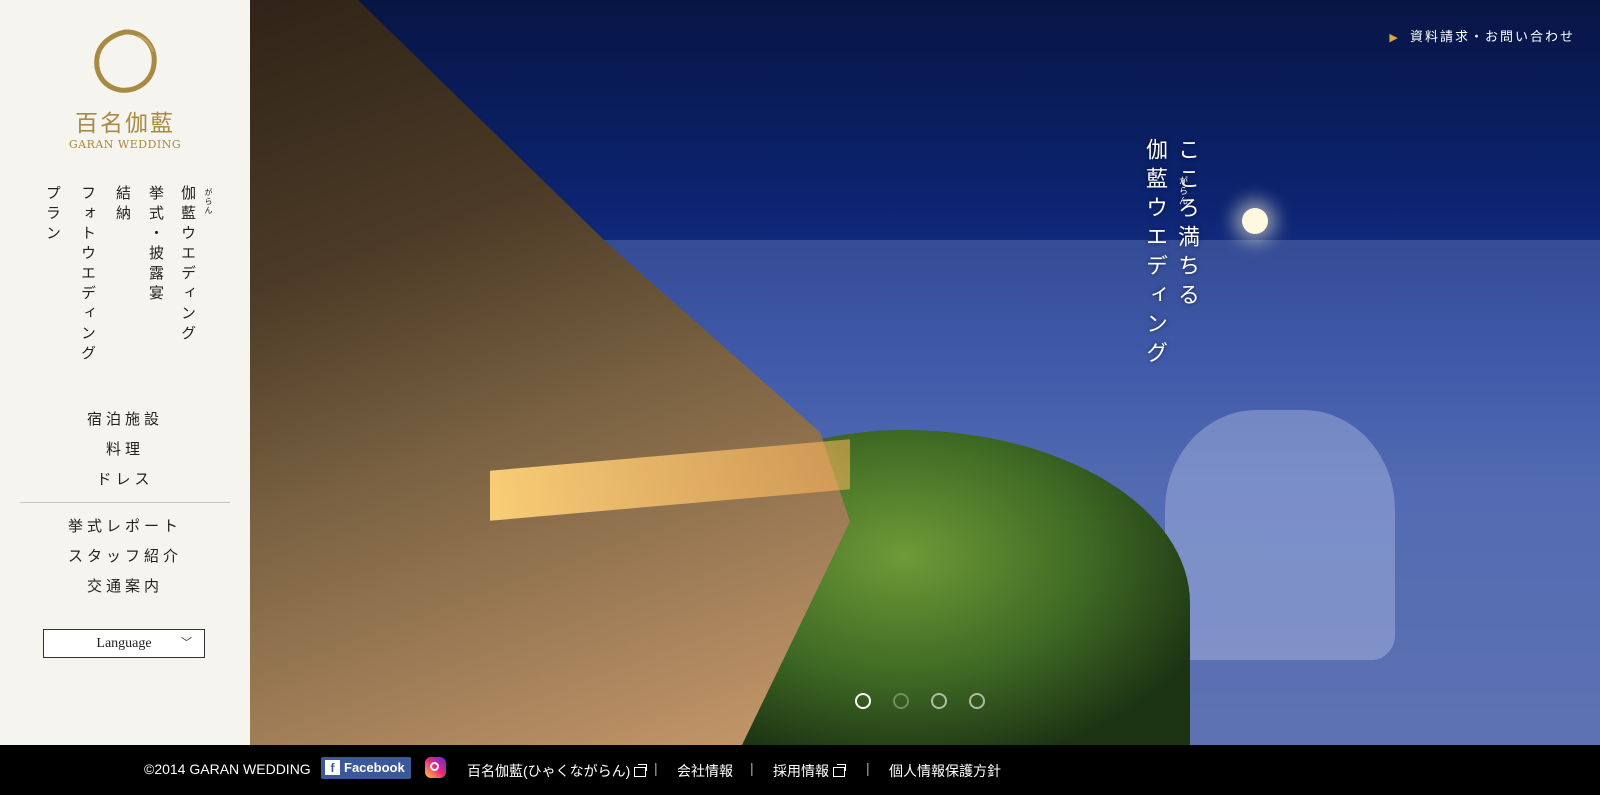 The height and width of the screenshot is (795, 1600). I want to click on contact-label: 資料請求・お問い合わせ, so click(1492, 37).